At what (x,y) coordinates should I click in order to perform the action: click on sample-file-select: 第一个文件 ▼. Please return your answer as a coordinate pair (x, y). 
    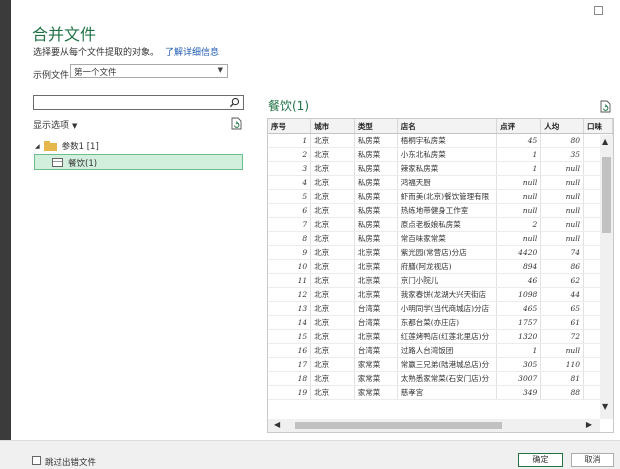
    Looking at the image, I should click on (149, 71).